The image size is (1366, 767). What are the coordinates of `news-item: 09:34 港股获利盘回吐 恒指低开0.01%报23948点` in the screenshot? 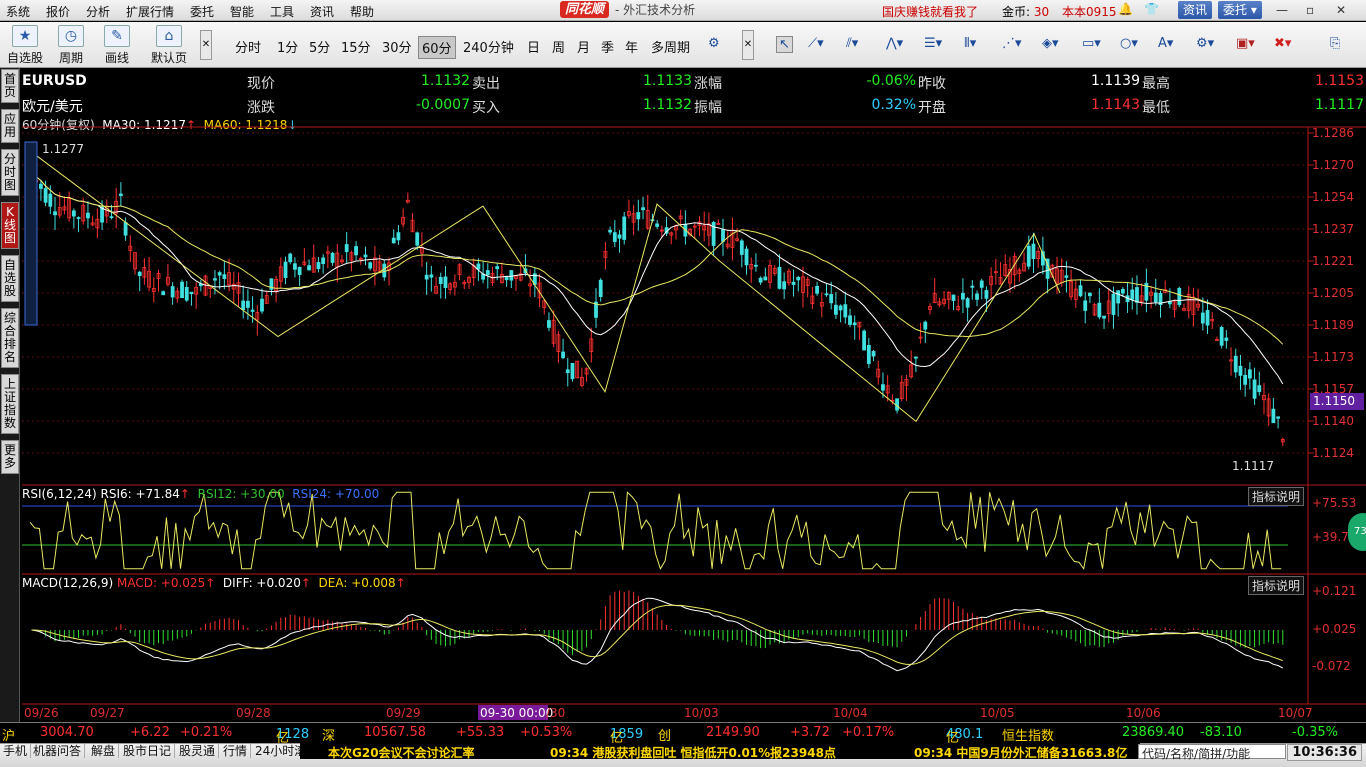 It's located at (693, 752).